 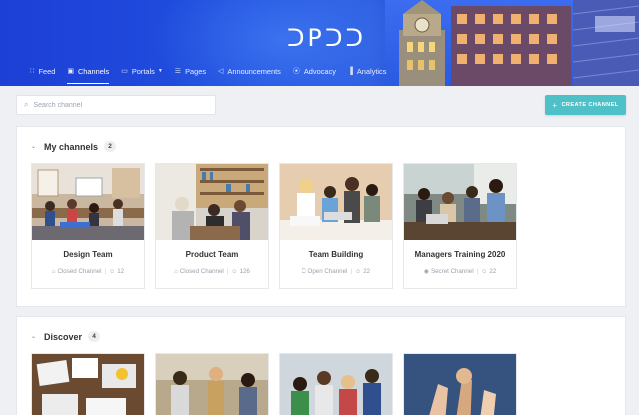 What do you see at coordinates (47, 71) in the screenshot?
I see `nav-label: Feed` at bounding box center [47, 71].